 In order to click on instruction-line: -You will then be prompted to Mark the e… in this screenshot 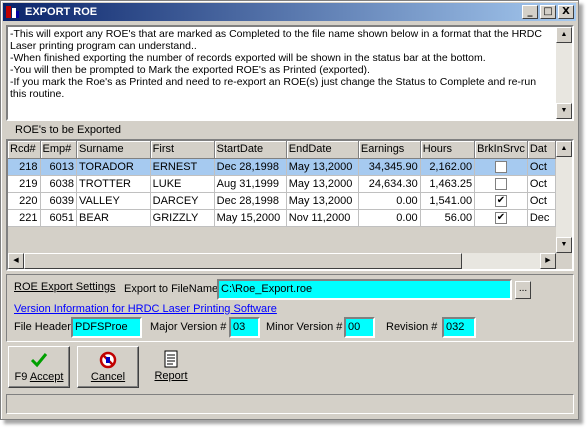, I will do `click(190, 70)`.